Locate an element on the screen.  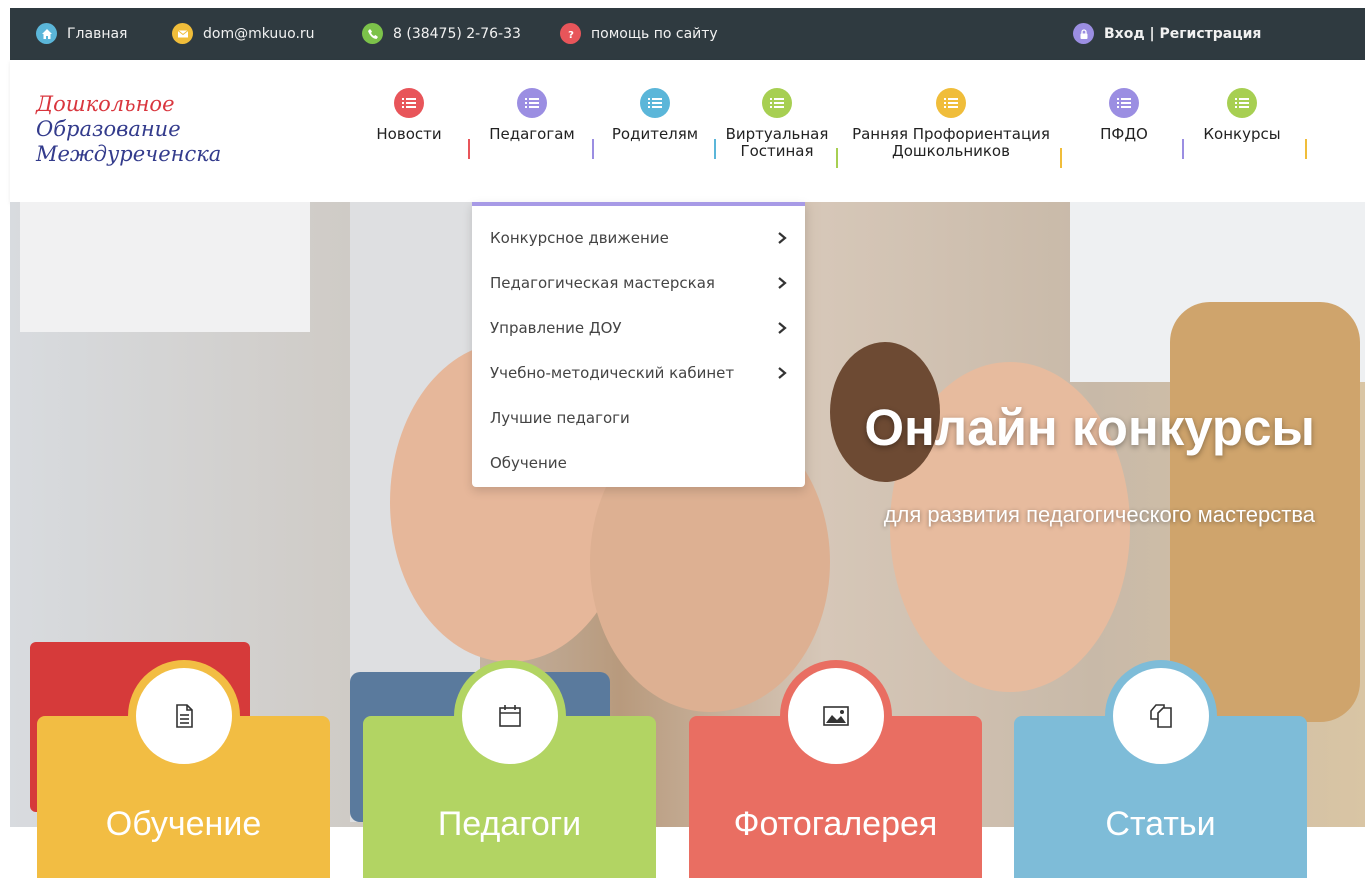
document-icon is located at coordinates (184, 716).